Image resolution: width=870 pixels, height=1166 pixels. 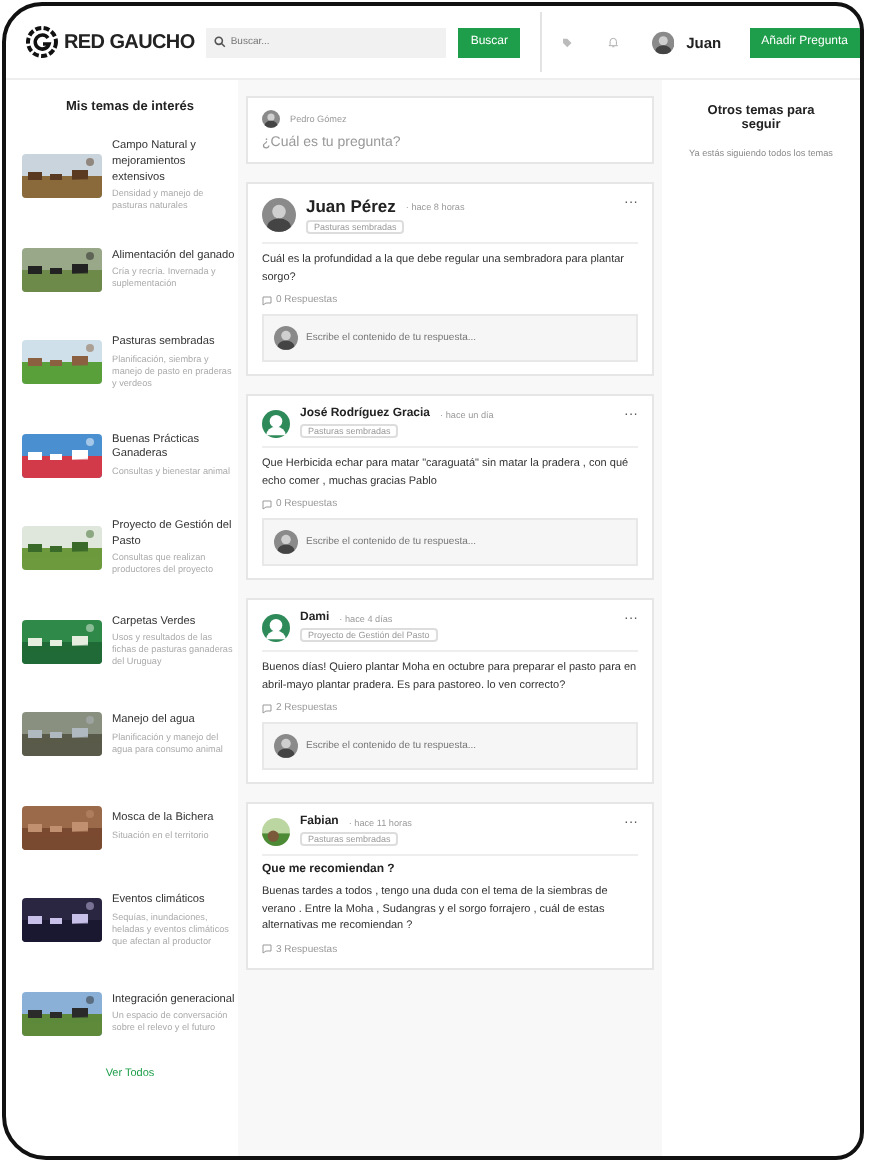 What do you see at coordinates (42, 42) in the screenshot?
I see `gear-logo-icon` at bounding box center [42, 42].